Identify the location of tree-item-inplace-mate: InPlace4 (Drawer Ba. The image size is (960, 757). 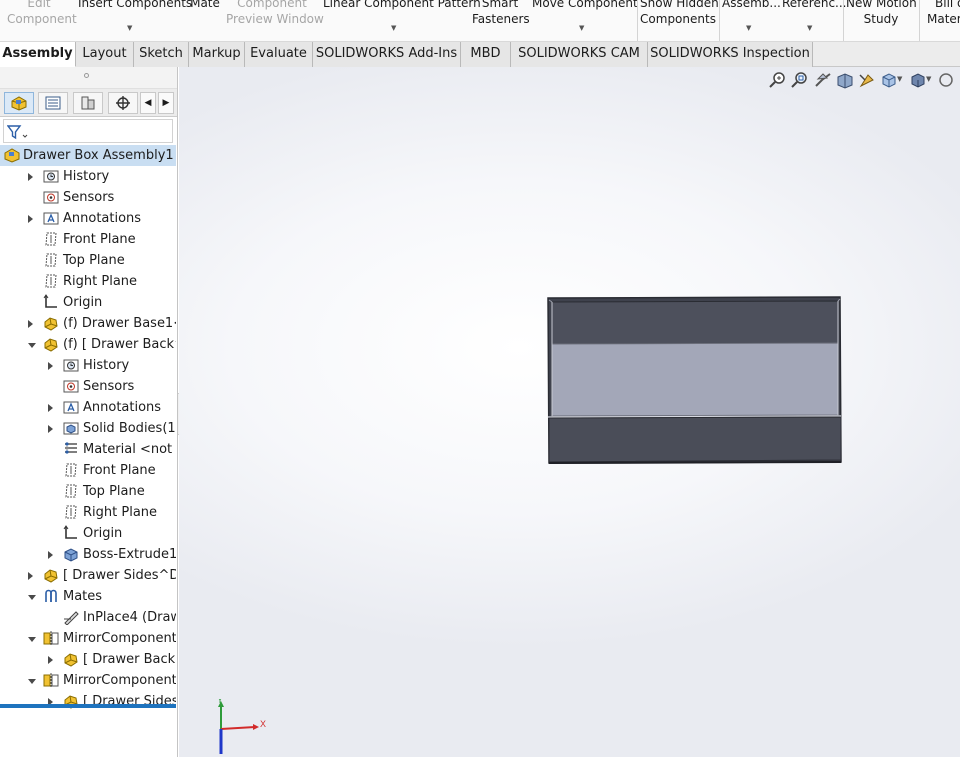
(88, 617).